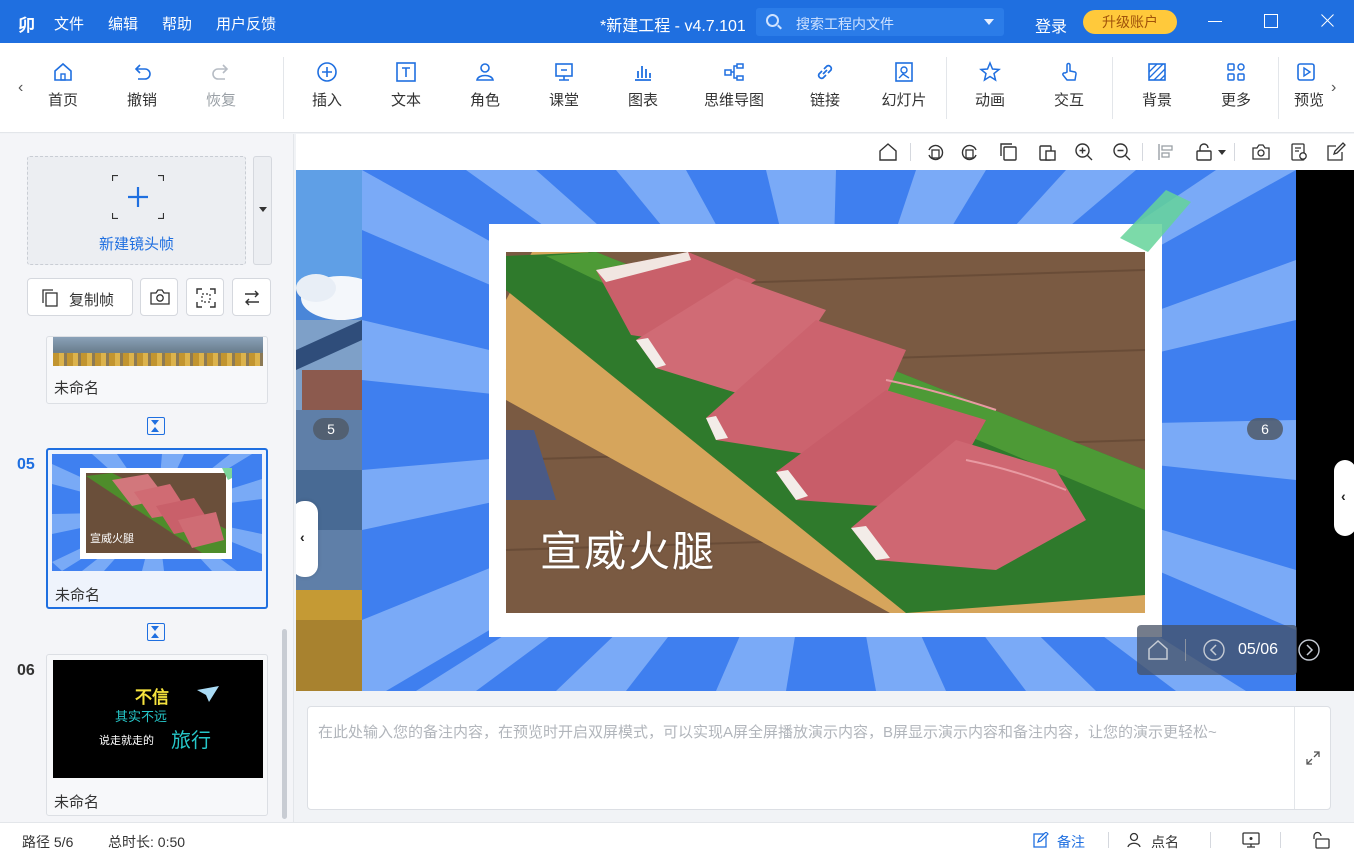  Describe the element at coordinates (1051, 25) in the screenshot. I see `login-button: 登录` at that location.